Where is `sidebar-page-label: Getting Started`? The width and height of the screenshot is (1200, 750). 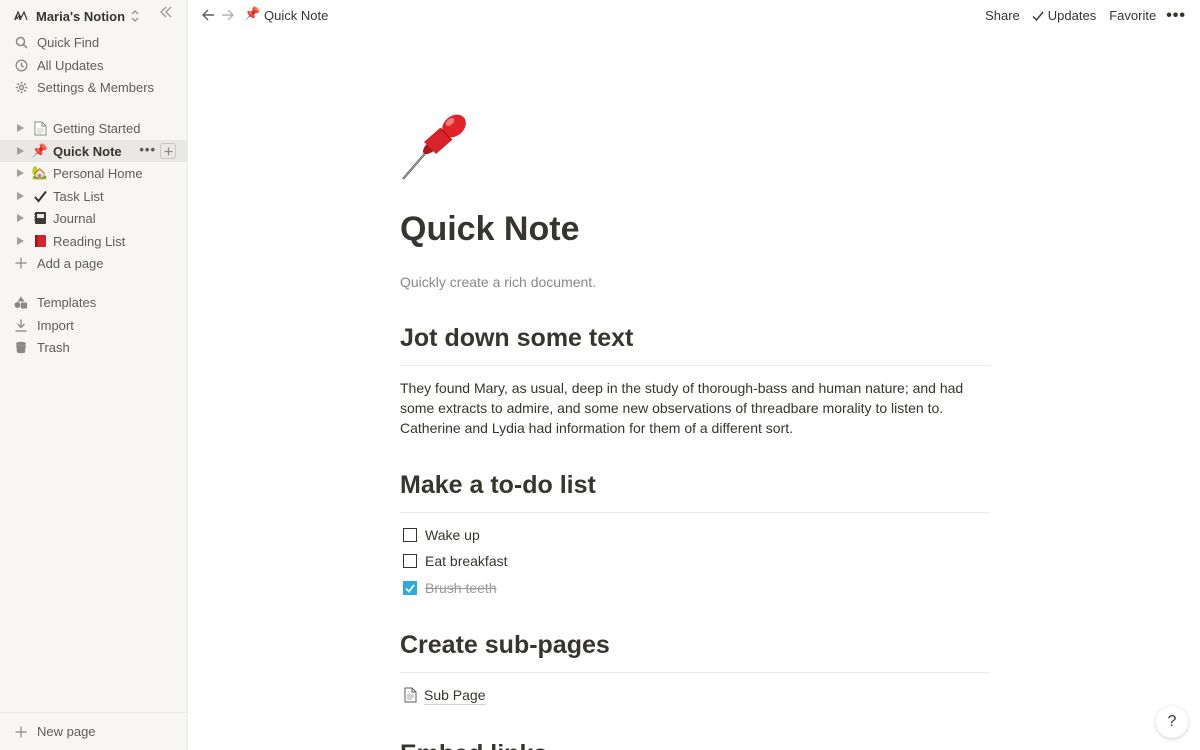
sidebar-page-label: Getting Started is located at coordinates (97, 128).